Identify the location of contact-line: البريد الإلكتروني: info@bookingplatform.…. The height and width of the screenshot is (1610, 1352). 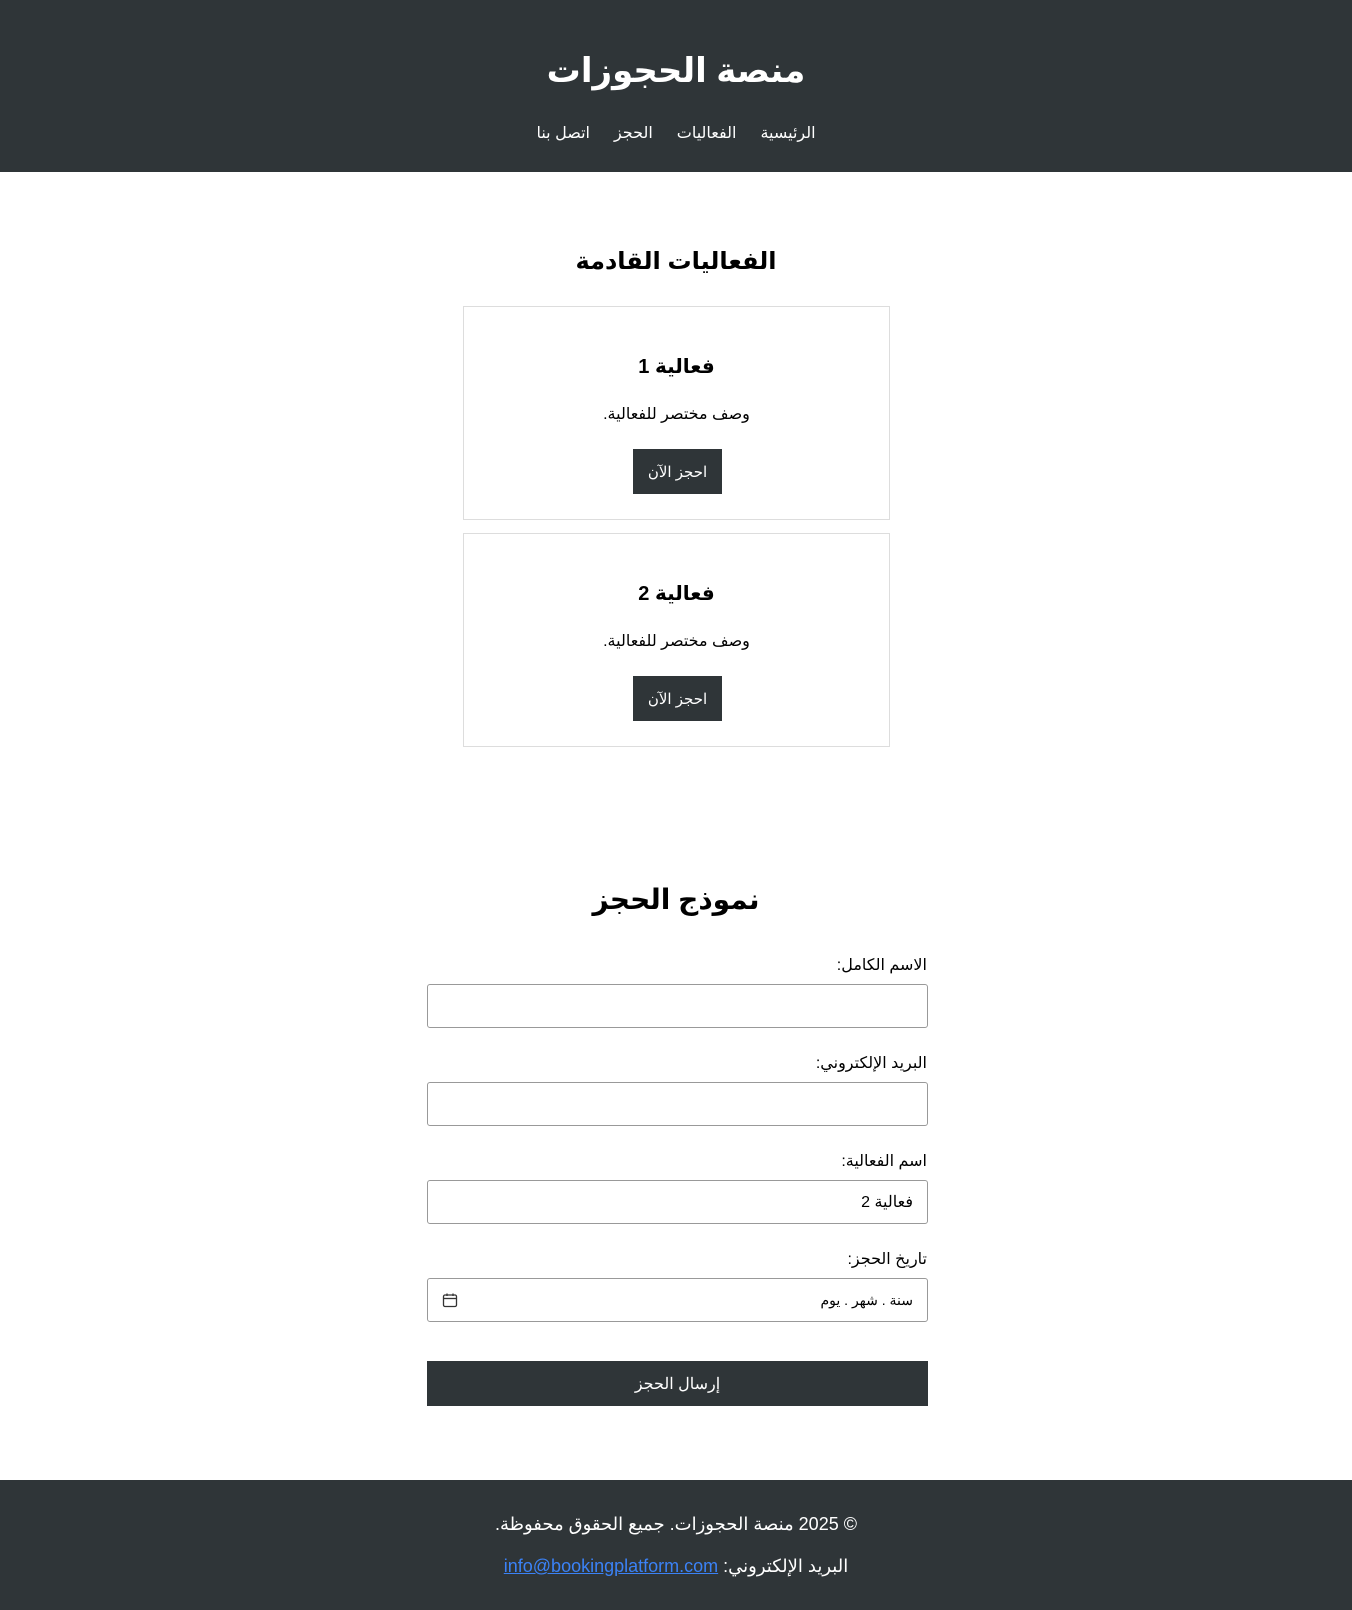
(676, 1566).